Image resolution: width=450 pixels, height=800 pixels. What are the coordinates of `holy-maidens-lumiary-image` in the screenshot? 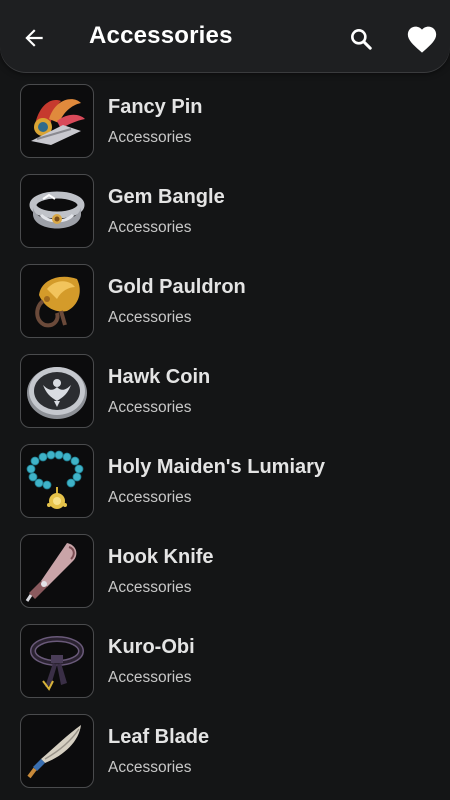 It's located at (57, 481).